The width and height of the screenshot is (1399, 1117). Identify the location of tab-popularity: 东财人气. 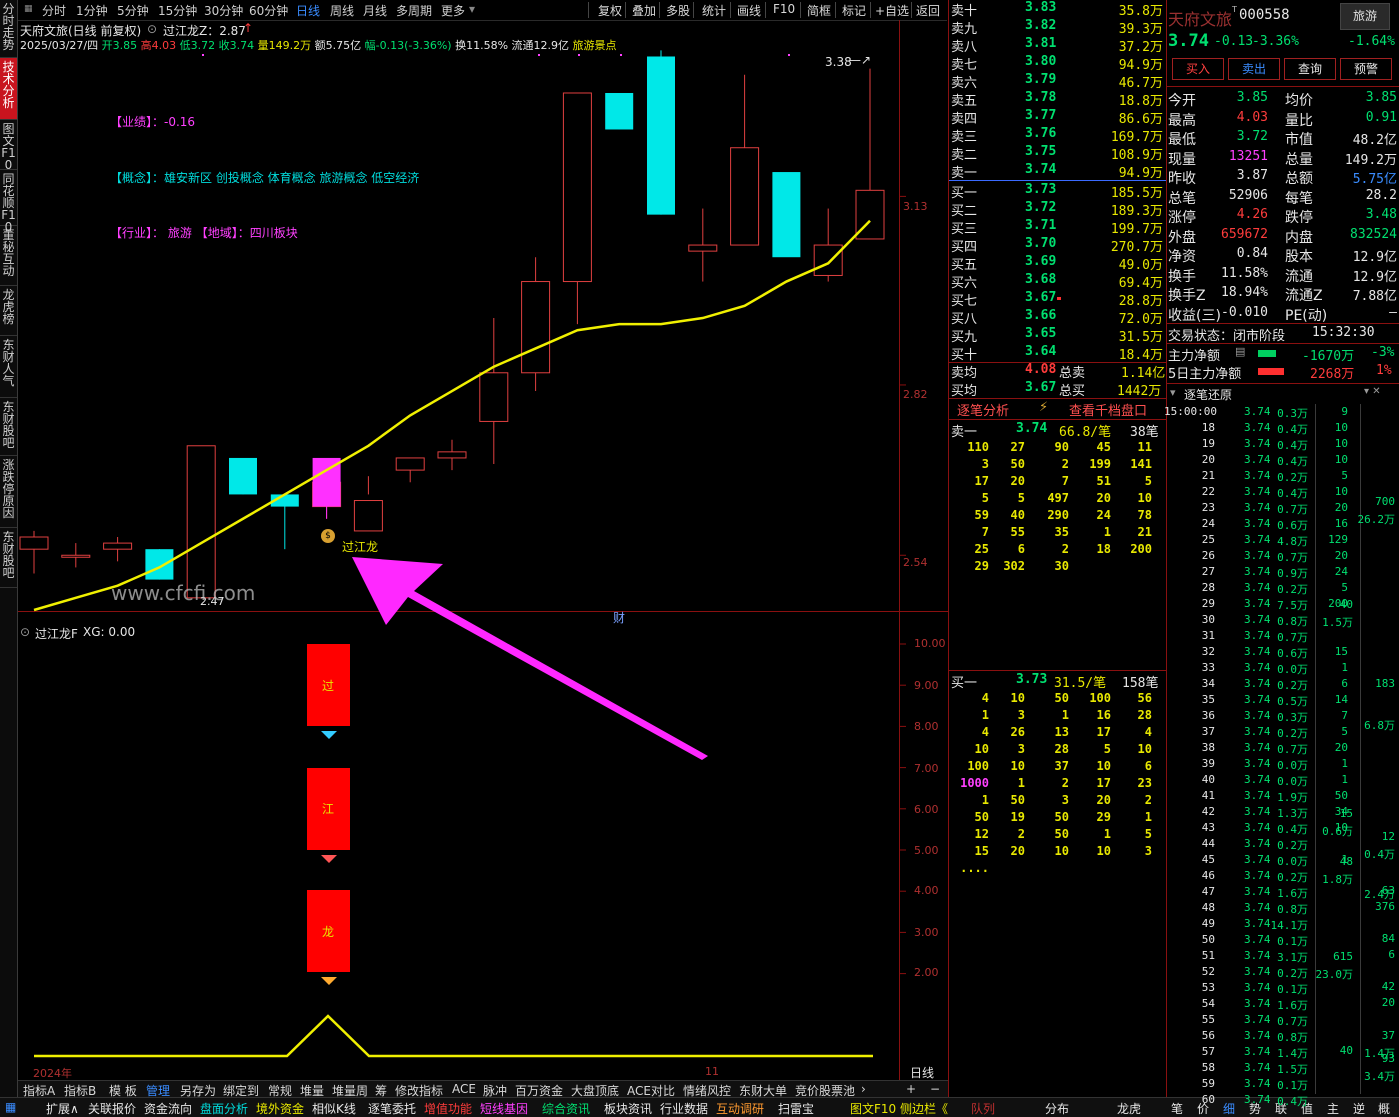
(8, 367).